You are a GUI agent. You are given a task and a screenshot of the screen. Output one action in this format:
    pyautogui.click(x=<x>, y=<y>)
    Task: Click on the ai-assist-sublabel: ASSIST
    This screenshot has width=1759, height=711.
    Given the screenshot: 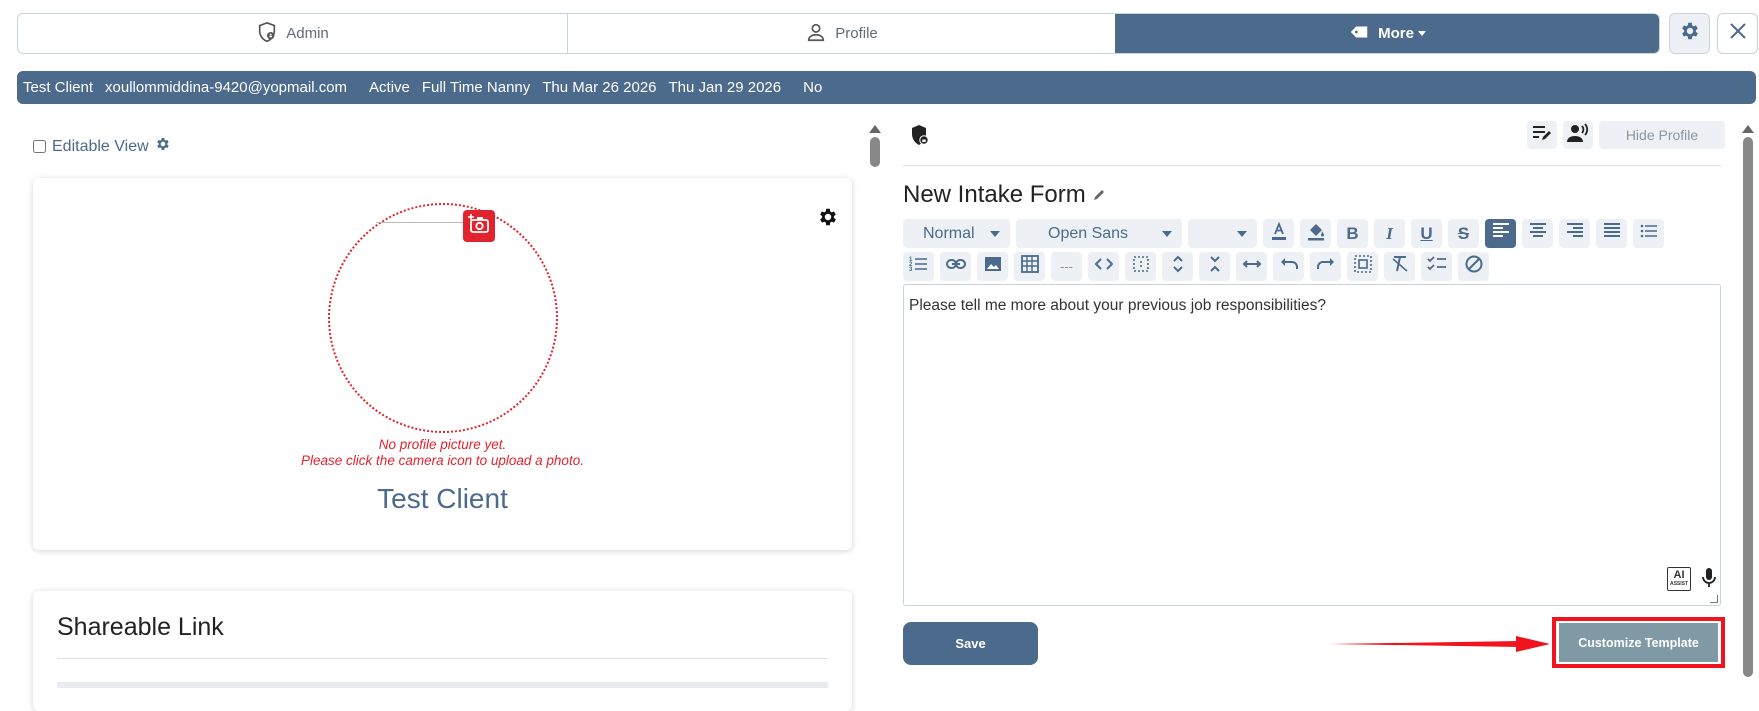 What is the action you would take?
    pyautogui.click(x=1679, y=584)
    